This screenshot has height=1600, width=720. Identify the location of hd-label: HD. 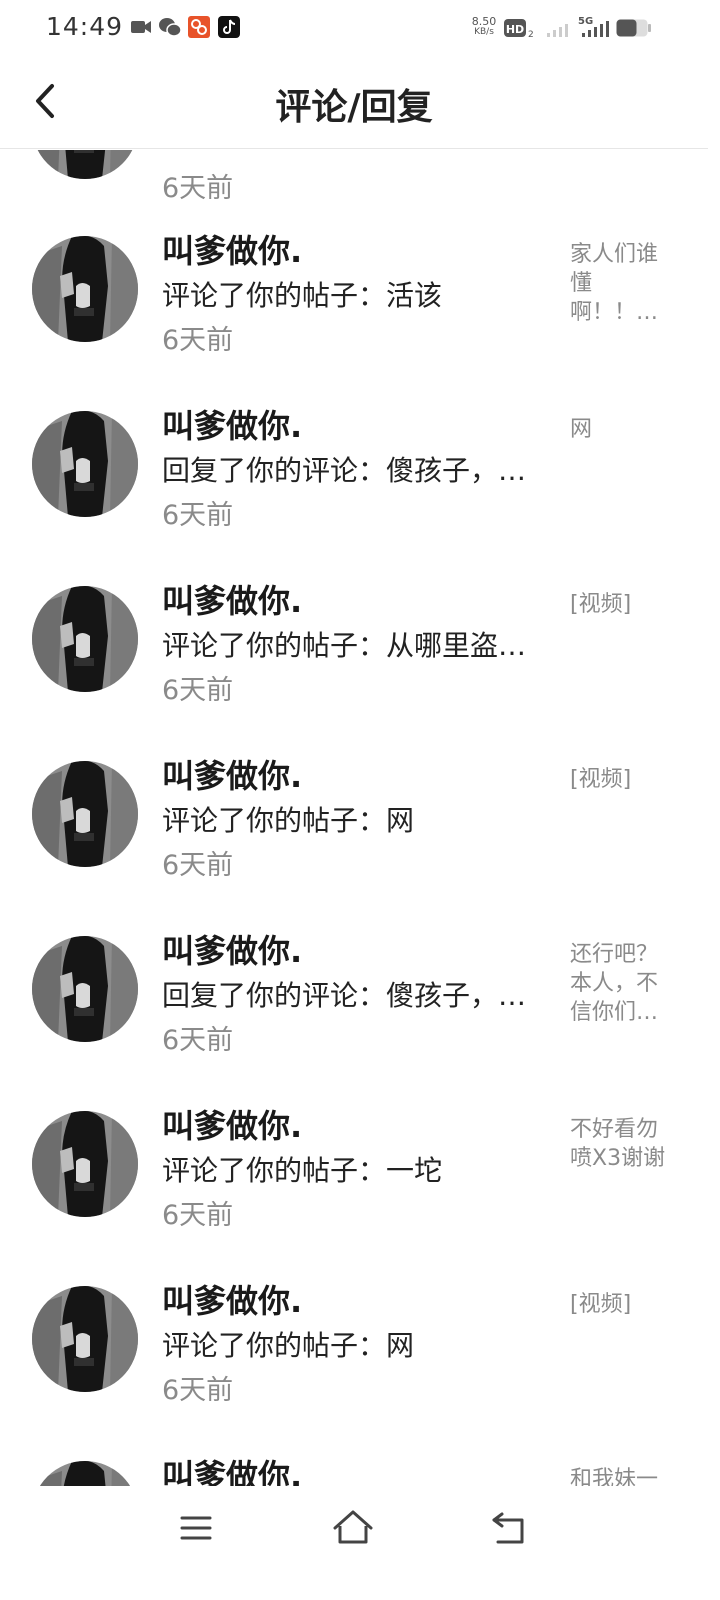
(515, 29).